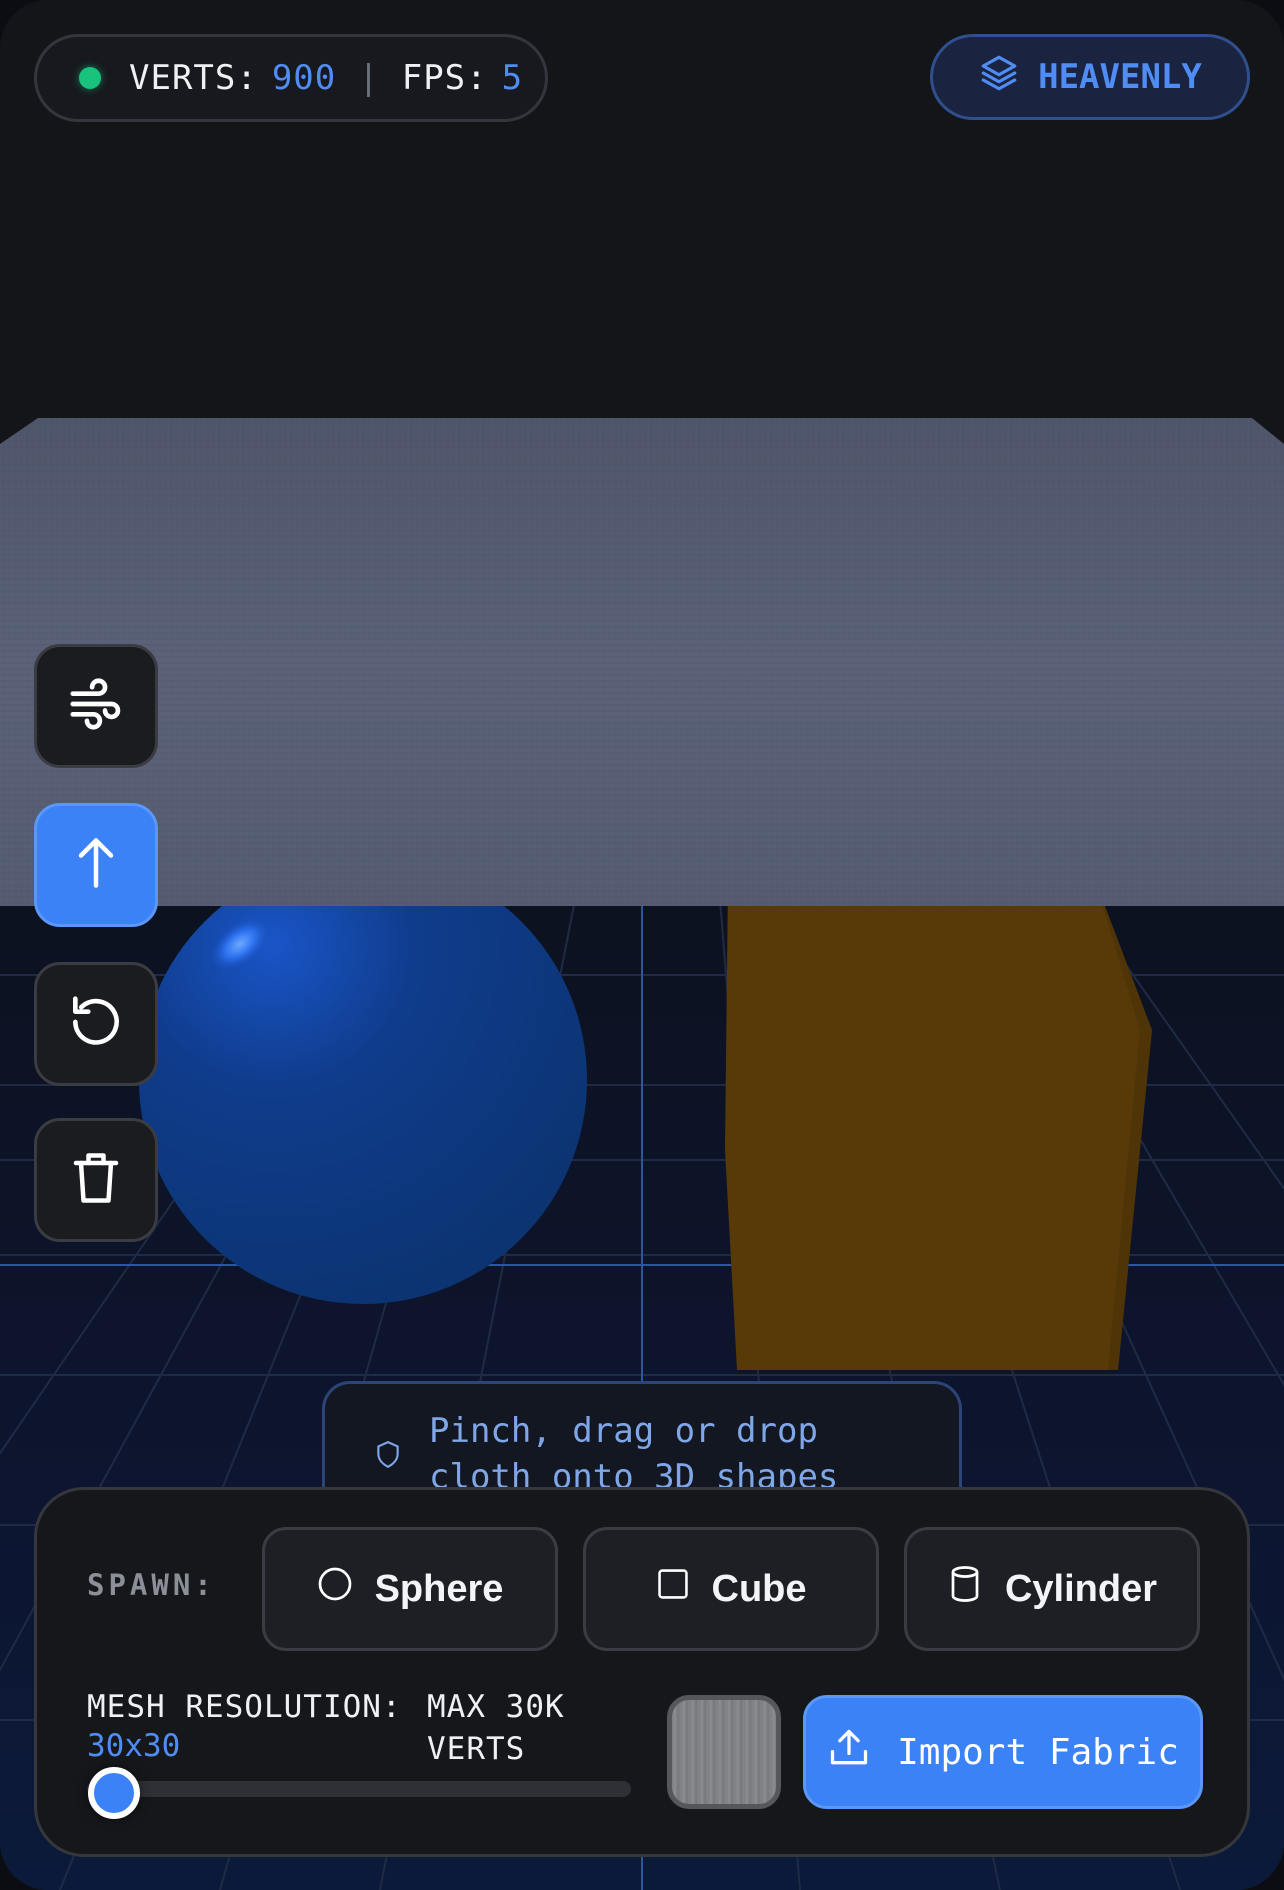 The image size is (1284, 1890). Describe the element at coordinates (999, 77) in the screenshot. I see `layers-icon` at that location.